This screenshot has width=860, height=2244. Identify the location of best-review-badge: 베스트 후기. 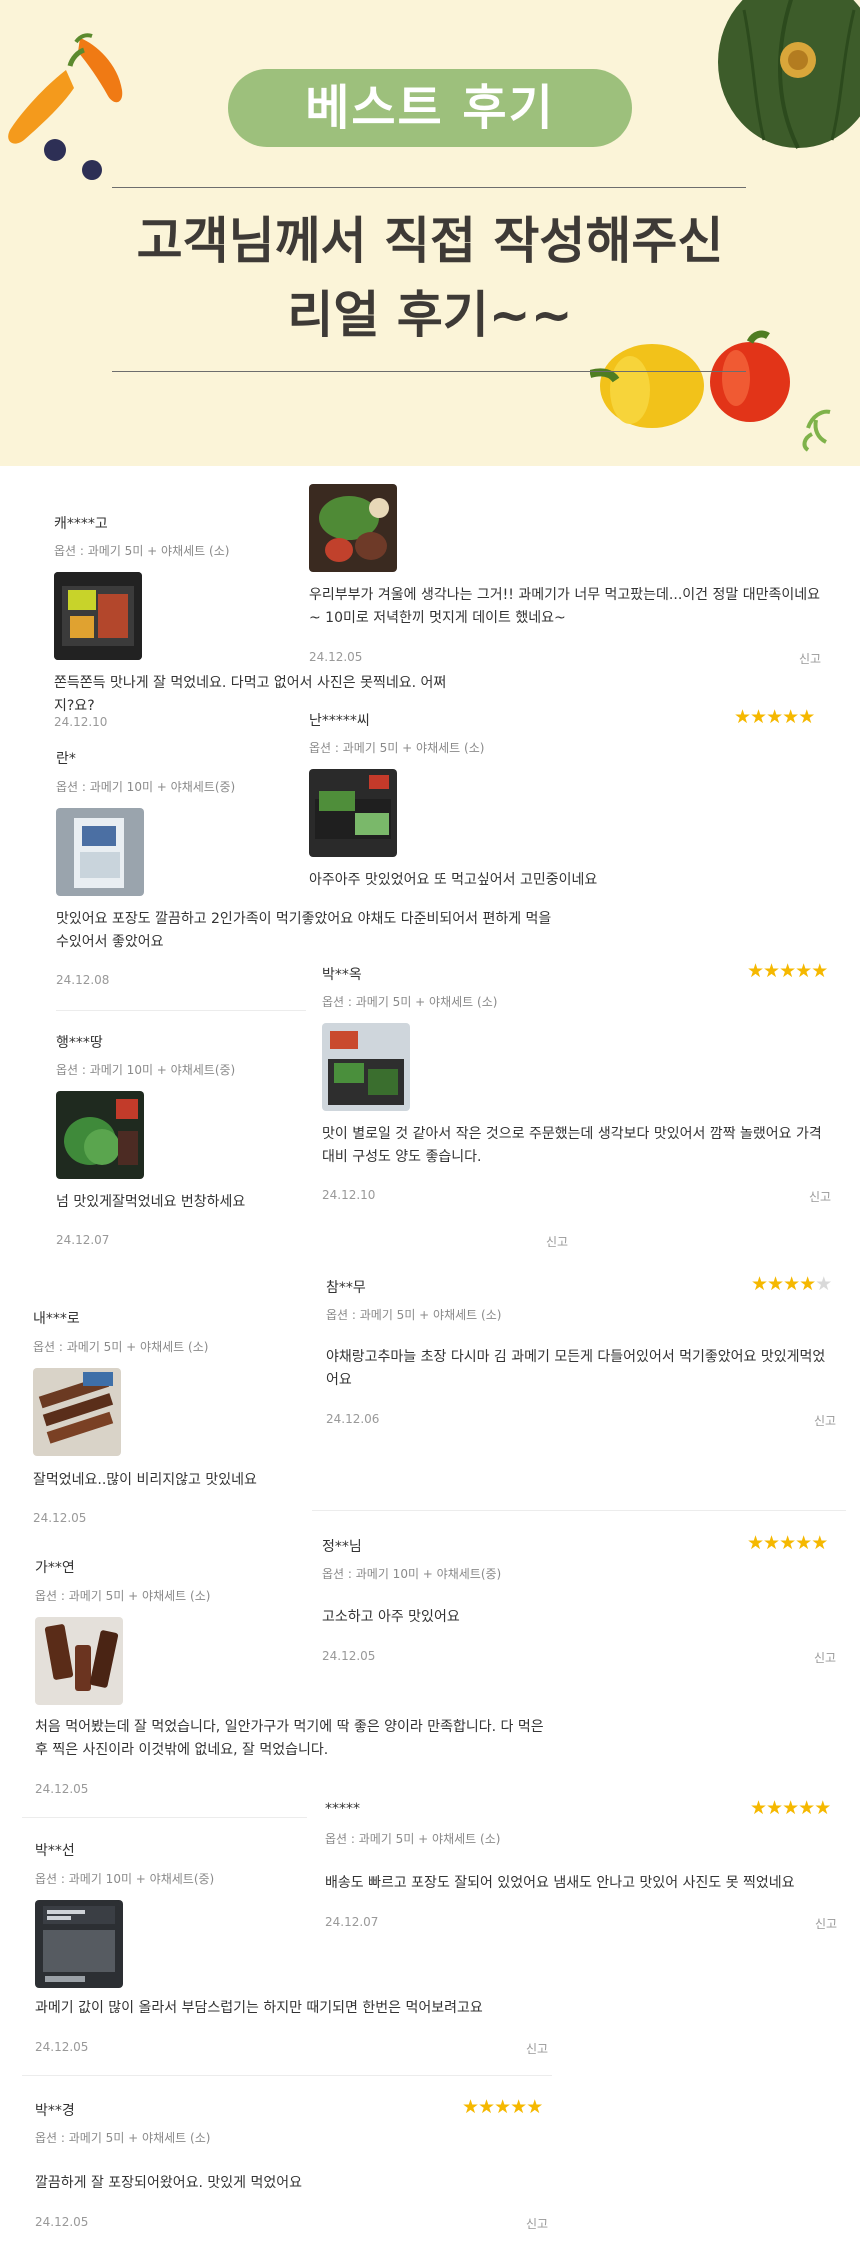
(430, 108).